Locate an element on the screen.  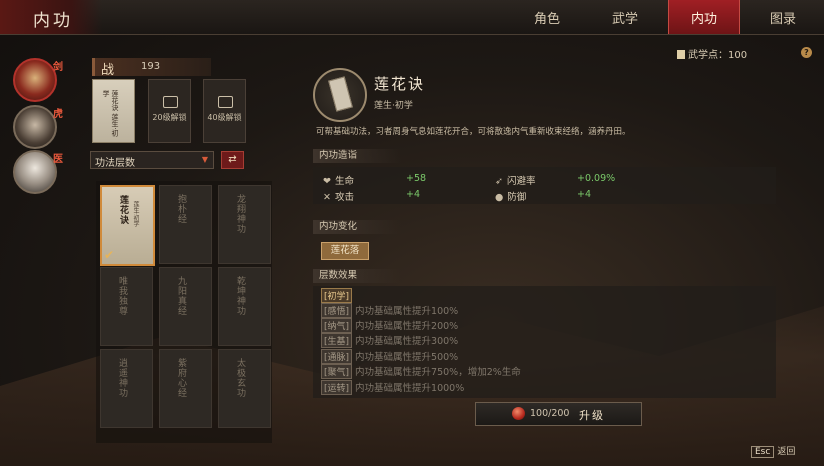
level-row: [聚气] 内功基础属性提升750%，增加2%生命 is located at coordinates (421, 371).